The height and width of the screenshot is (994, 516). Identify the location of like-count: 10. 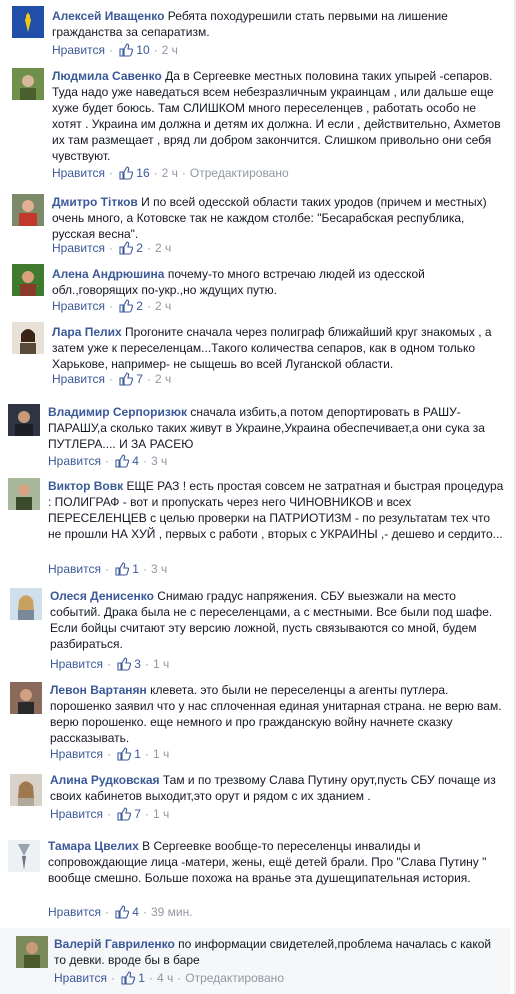
(142, 50).